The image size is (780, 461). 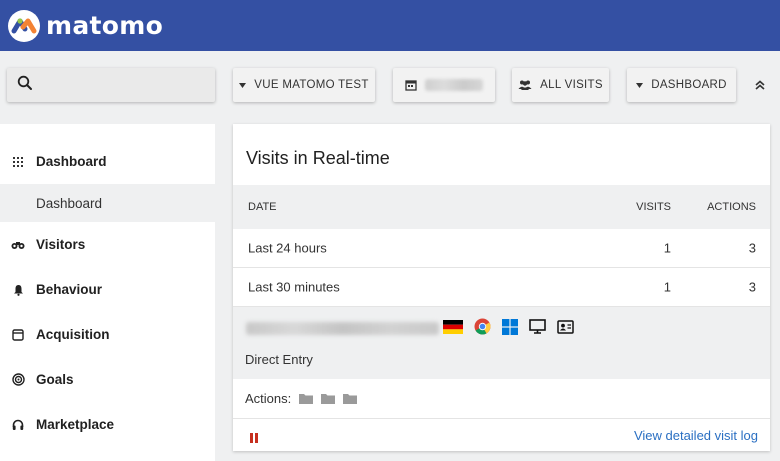 What do you see at coordinates (501, 248) in the screenshot?
I see `table-row: Last 24 hours 1 3` at bounding box center [501, 248].